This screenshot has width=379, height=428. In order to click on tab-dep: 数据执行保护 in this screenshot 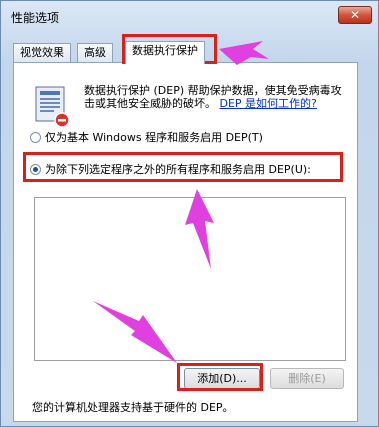, I will do `click(165, 52)`.